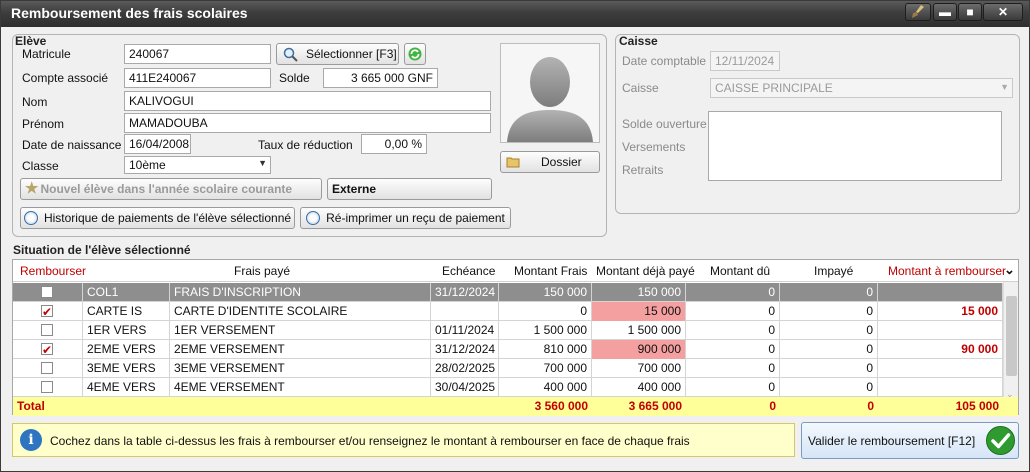 This screenshot has width=1030, height=472. What do you see at coordinates (833, 271) in the screenshot?
I see `col-impaye: Impayé` at bounding box center [833, 271].